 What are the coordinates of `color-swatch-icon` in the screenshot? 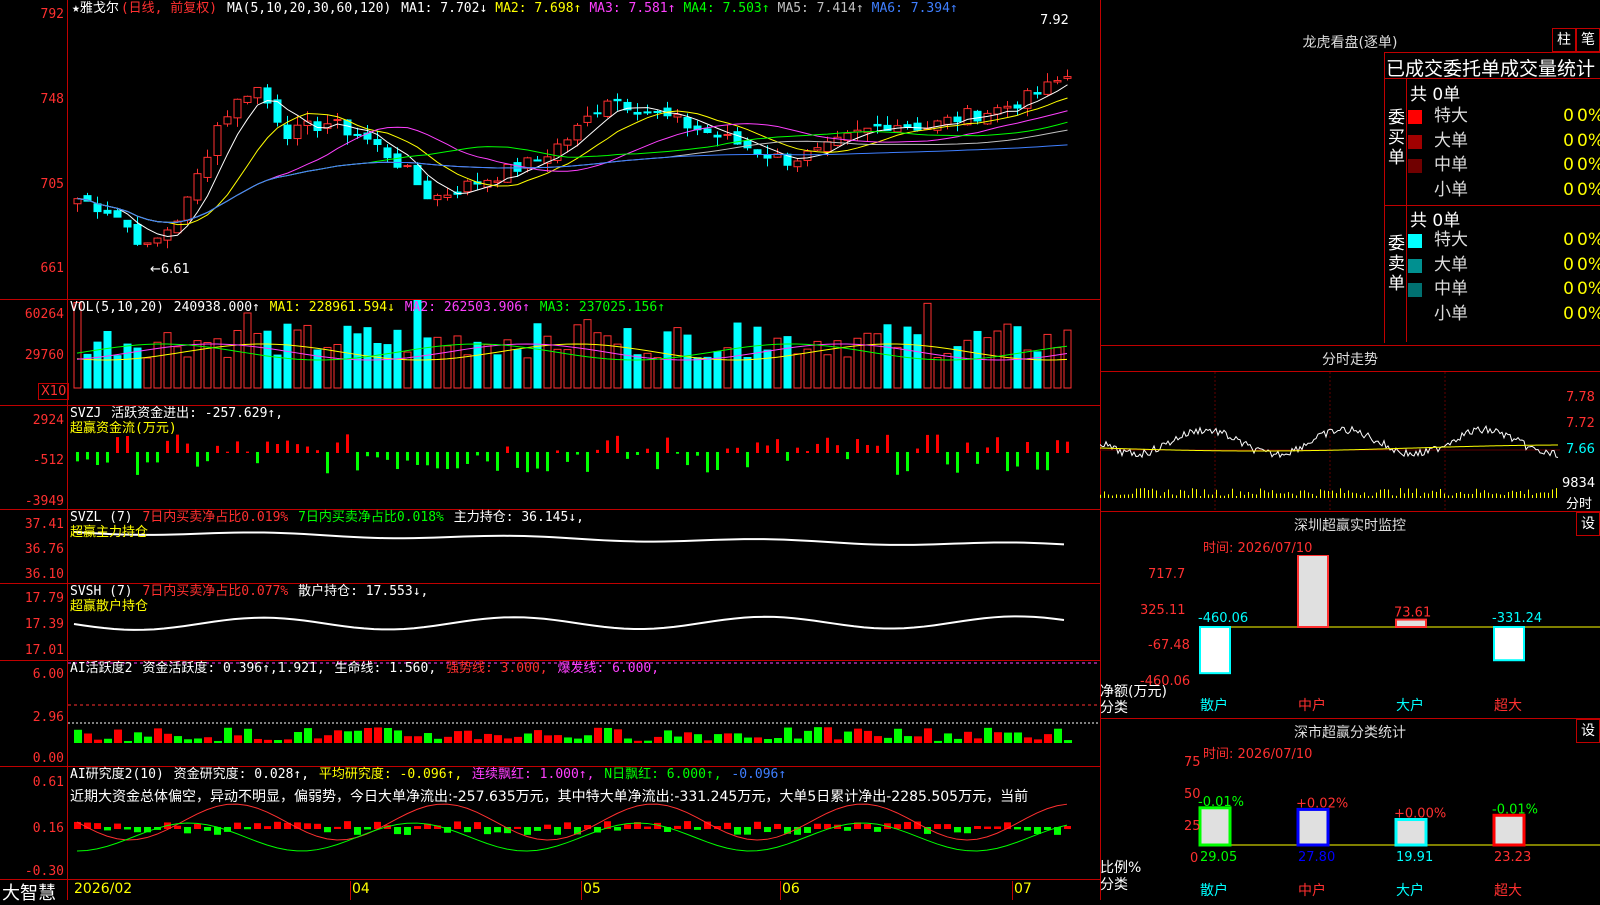 It's located at (1415, 141).